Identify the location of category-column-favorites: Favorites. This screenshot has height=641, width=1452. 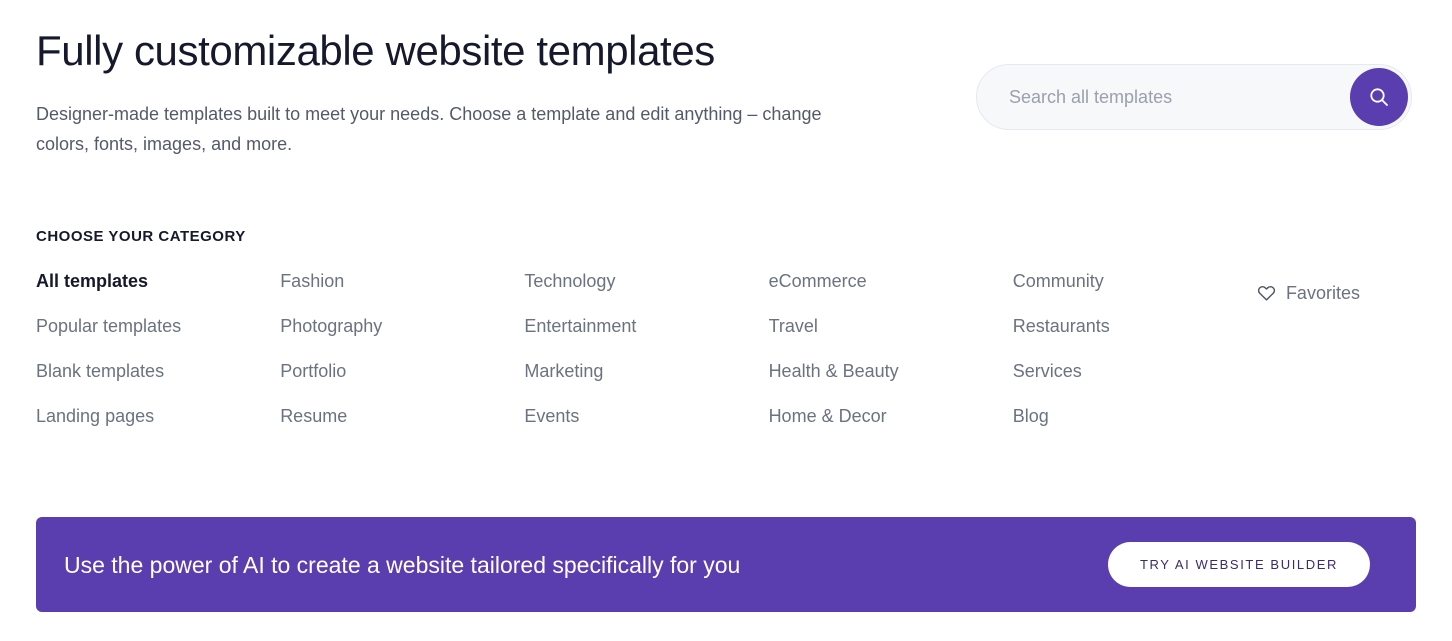
(1341, 360).